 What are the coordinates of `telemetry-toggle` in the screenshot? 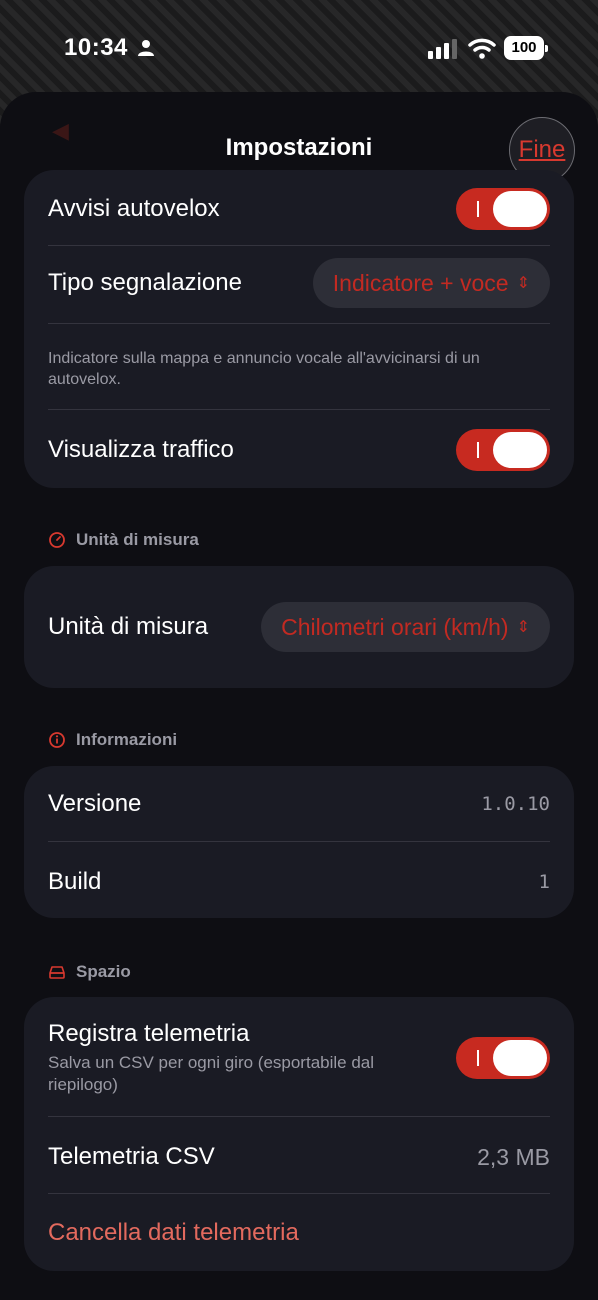 It's located at (503, 1058).